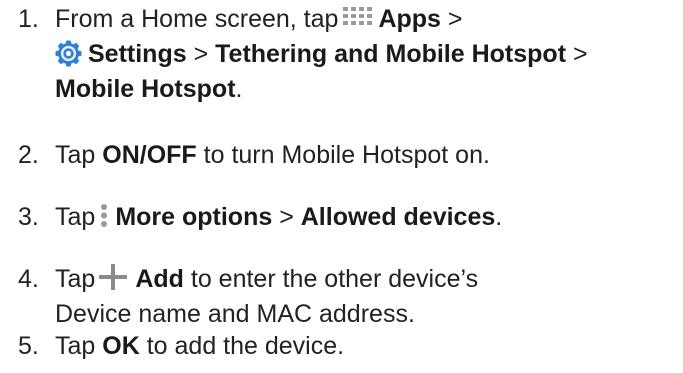 Image resolution: width=683 pixels, height=373 pixels. What do you see at coordinates (194, 217) in the screenshot?
I see `more-options-label: More options` at bounding box center [194, 217].